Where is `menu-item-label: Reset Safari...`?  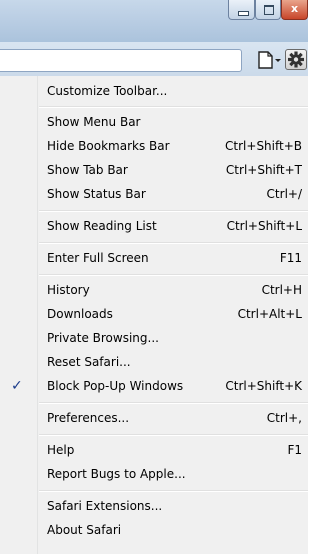
menu-item-label: Reset Safari... is located at coordinates (89, 362).